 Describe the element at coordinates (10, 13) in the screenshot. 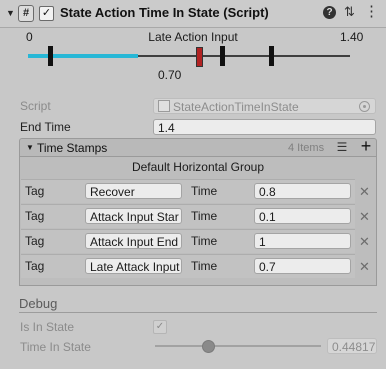

I see `foldout-arrow-icon: ▼` at that location.